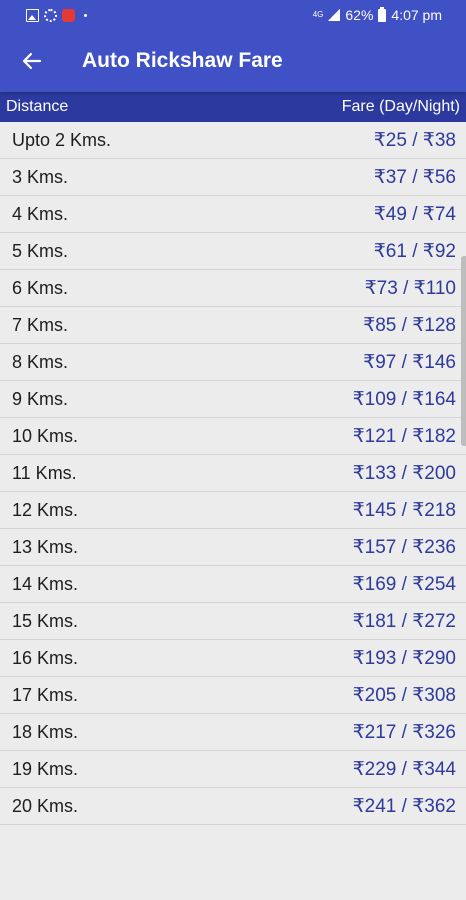 This screenshot has width=466, height=900. Describe the element at coordinates (32, 15) in the screenshot. I see `gallery-icon` at that location.